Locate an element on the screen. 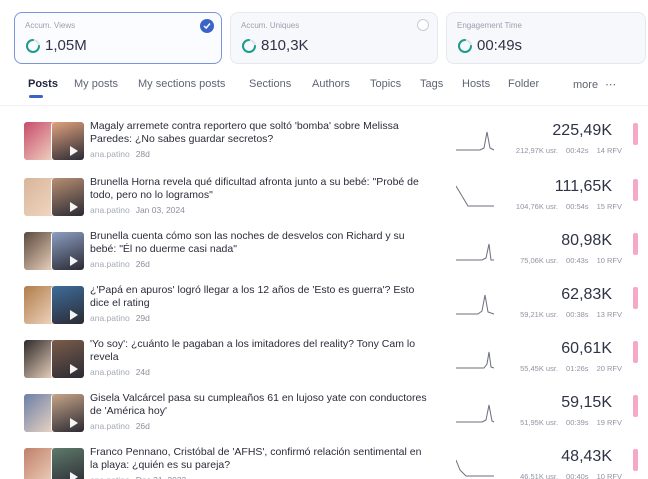  post-uniques: 55,45K usr. is located at coordinates (539, 368).